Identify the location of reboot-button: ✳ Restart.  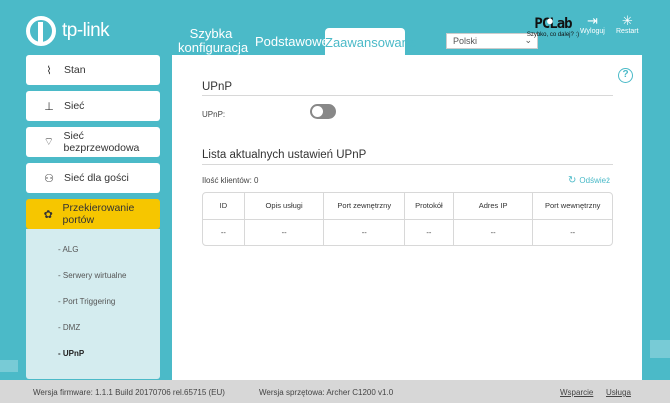
(627, 24).